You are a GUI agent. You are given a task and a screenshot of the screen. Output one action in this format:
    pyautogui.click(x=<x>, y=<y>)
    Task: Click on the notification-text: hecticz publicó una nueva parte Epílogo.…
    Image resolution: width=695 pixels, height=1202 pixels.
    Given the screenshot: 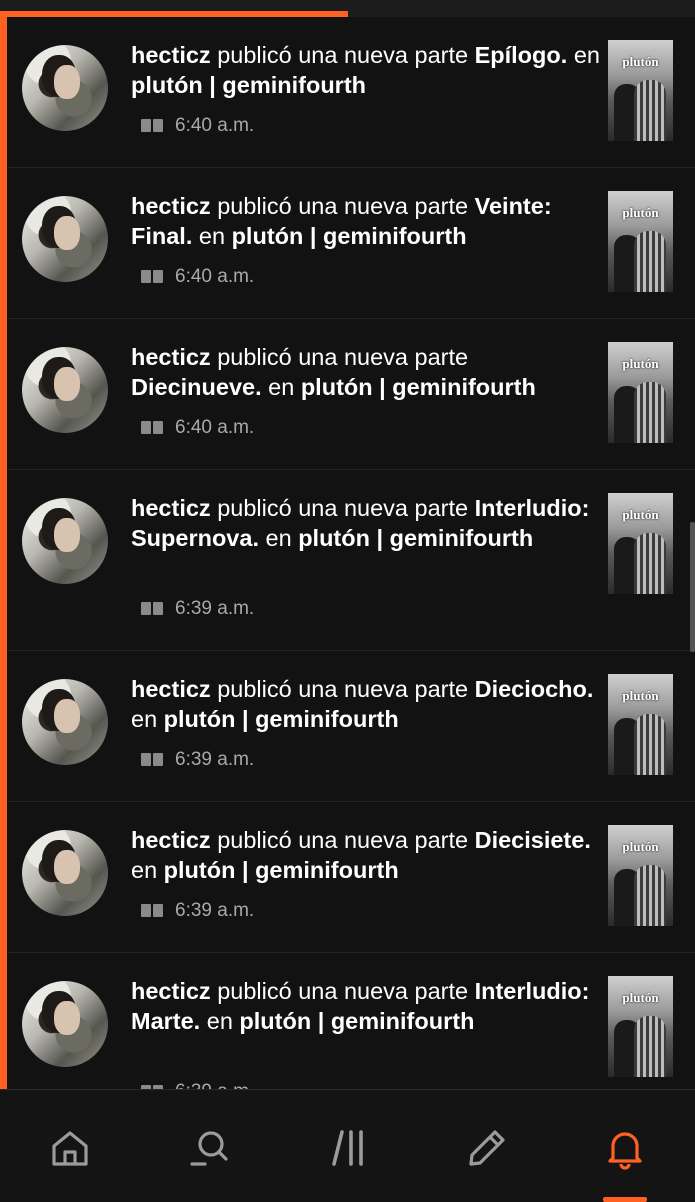 What is the action you would take?
    pyautogui.click(x=366, y=70)
    